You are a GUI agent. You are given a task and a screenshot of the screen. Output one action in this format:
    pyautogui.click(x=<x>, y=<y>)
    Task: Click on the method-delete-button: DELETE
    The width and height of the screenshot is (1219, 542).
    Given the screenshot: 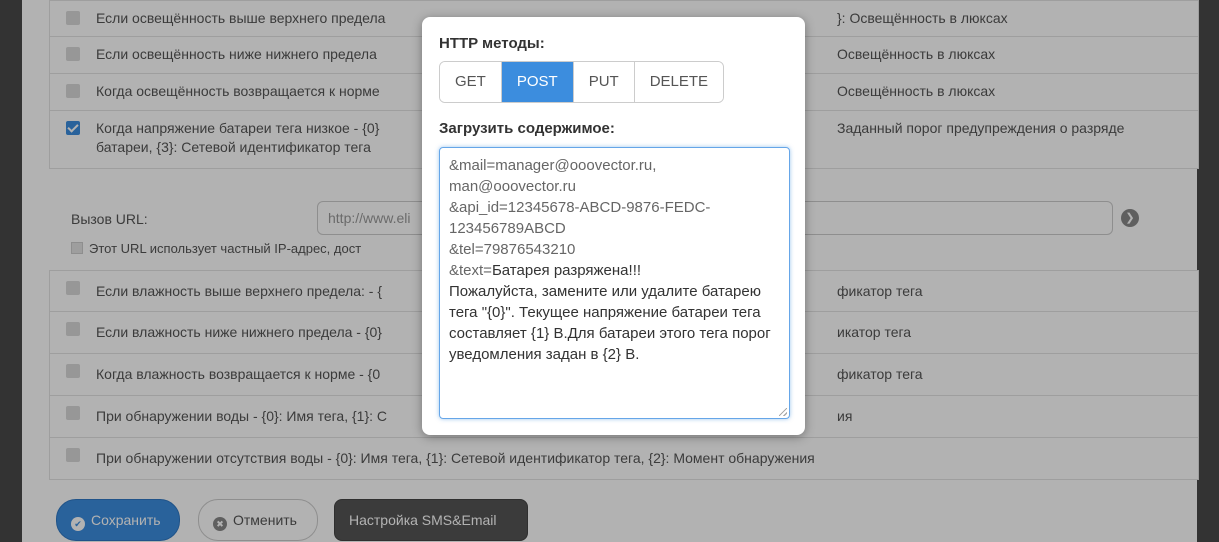 What is the action you would take?
    pyautogui.click(x=679, y=82)
    